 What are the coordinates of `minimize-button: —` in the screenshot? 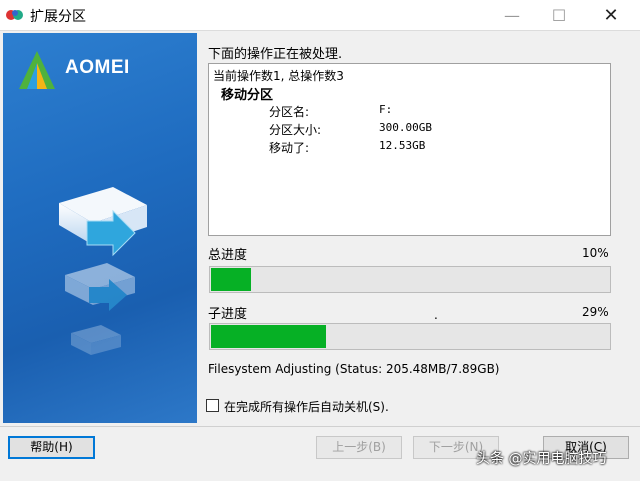 It's located at (512, 15).